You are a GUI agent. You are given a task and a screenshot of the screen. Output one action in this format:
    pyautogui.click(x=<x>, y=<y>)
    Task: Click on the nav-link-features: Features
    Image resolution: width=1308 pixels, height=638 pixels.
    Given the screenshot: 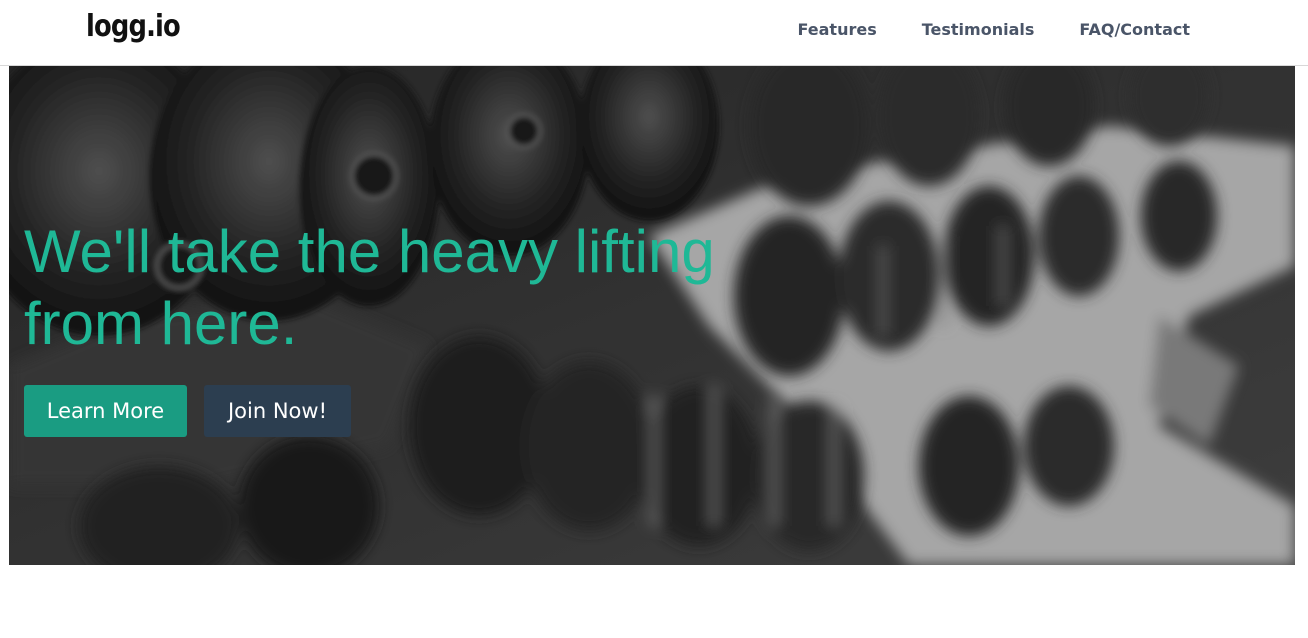 What is the action you would take?
    pyautogui.click(x=837, y=29)
    